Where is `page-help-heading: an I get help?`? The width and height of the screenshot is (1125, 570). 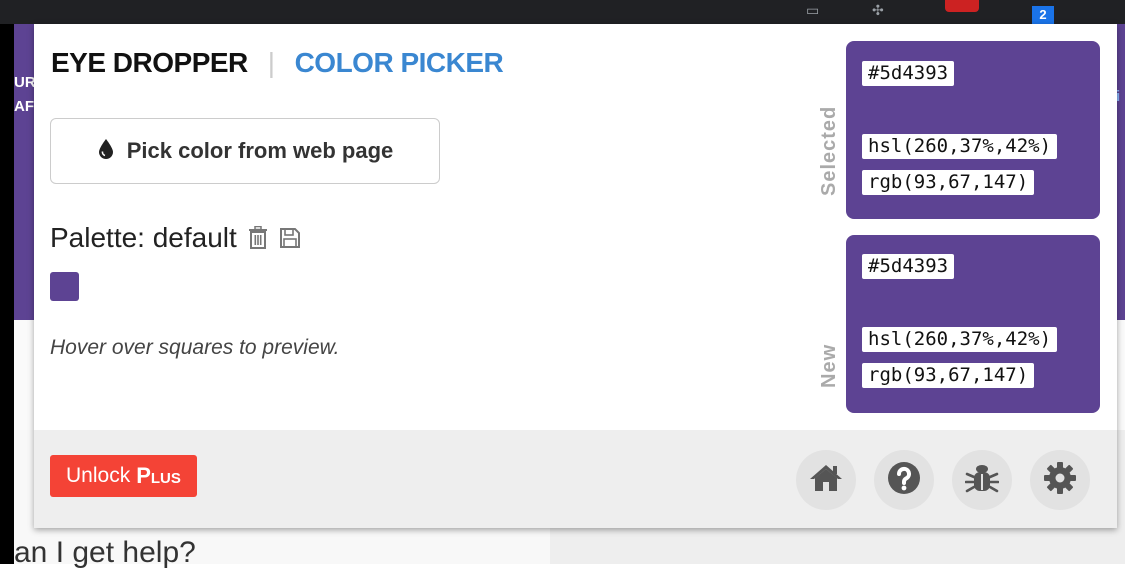 page-help-heading: an I get help? is located at coordinates (105, 552).